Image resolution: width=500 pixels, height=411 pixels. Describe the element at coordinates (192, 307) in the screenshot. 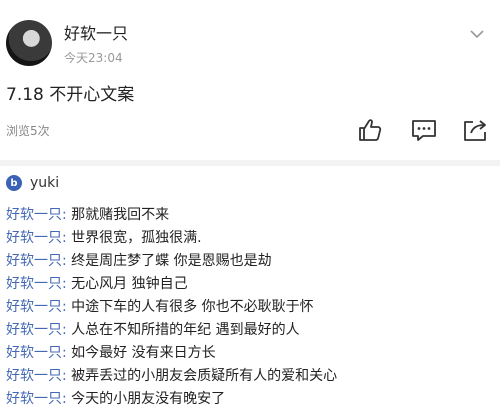

I see `line-text: 中途下车的人有很多 你也不必耿耿于怀` at that location.